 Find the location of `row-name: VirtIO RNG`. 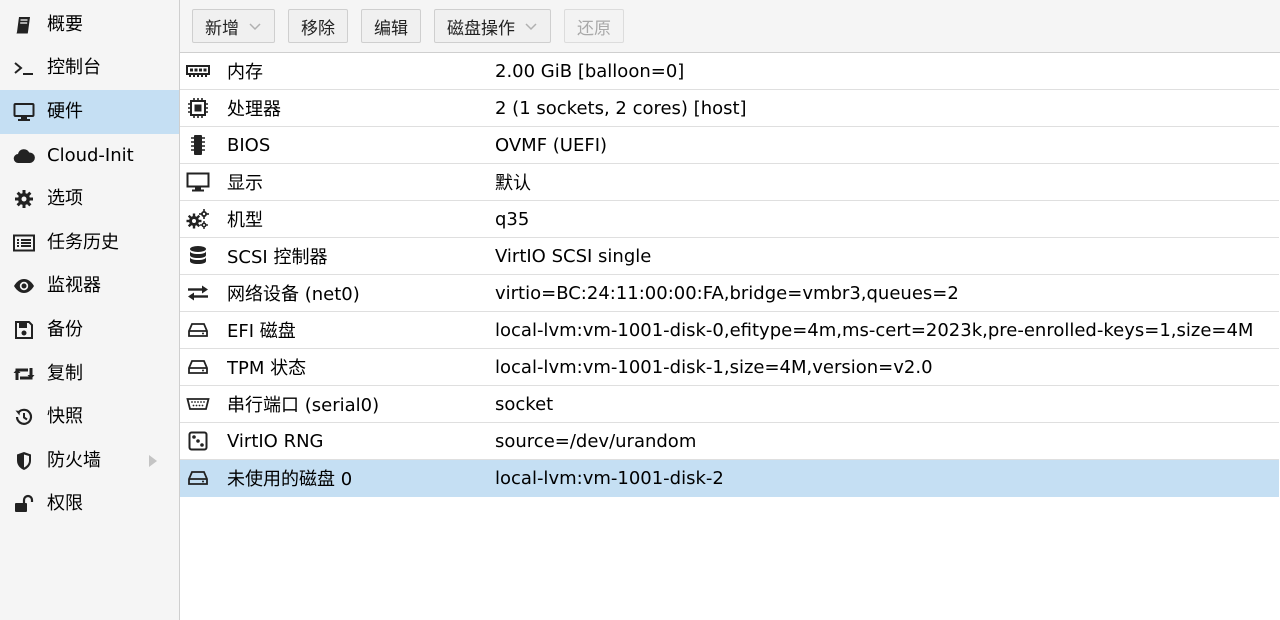

row-name: VirtIO RNG is located at coordinates (275, 441).